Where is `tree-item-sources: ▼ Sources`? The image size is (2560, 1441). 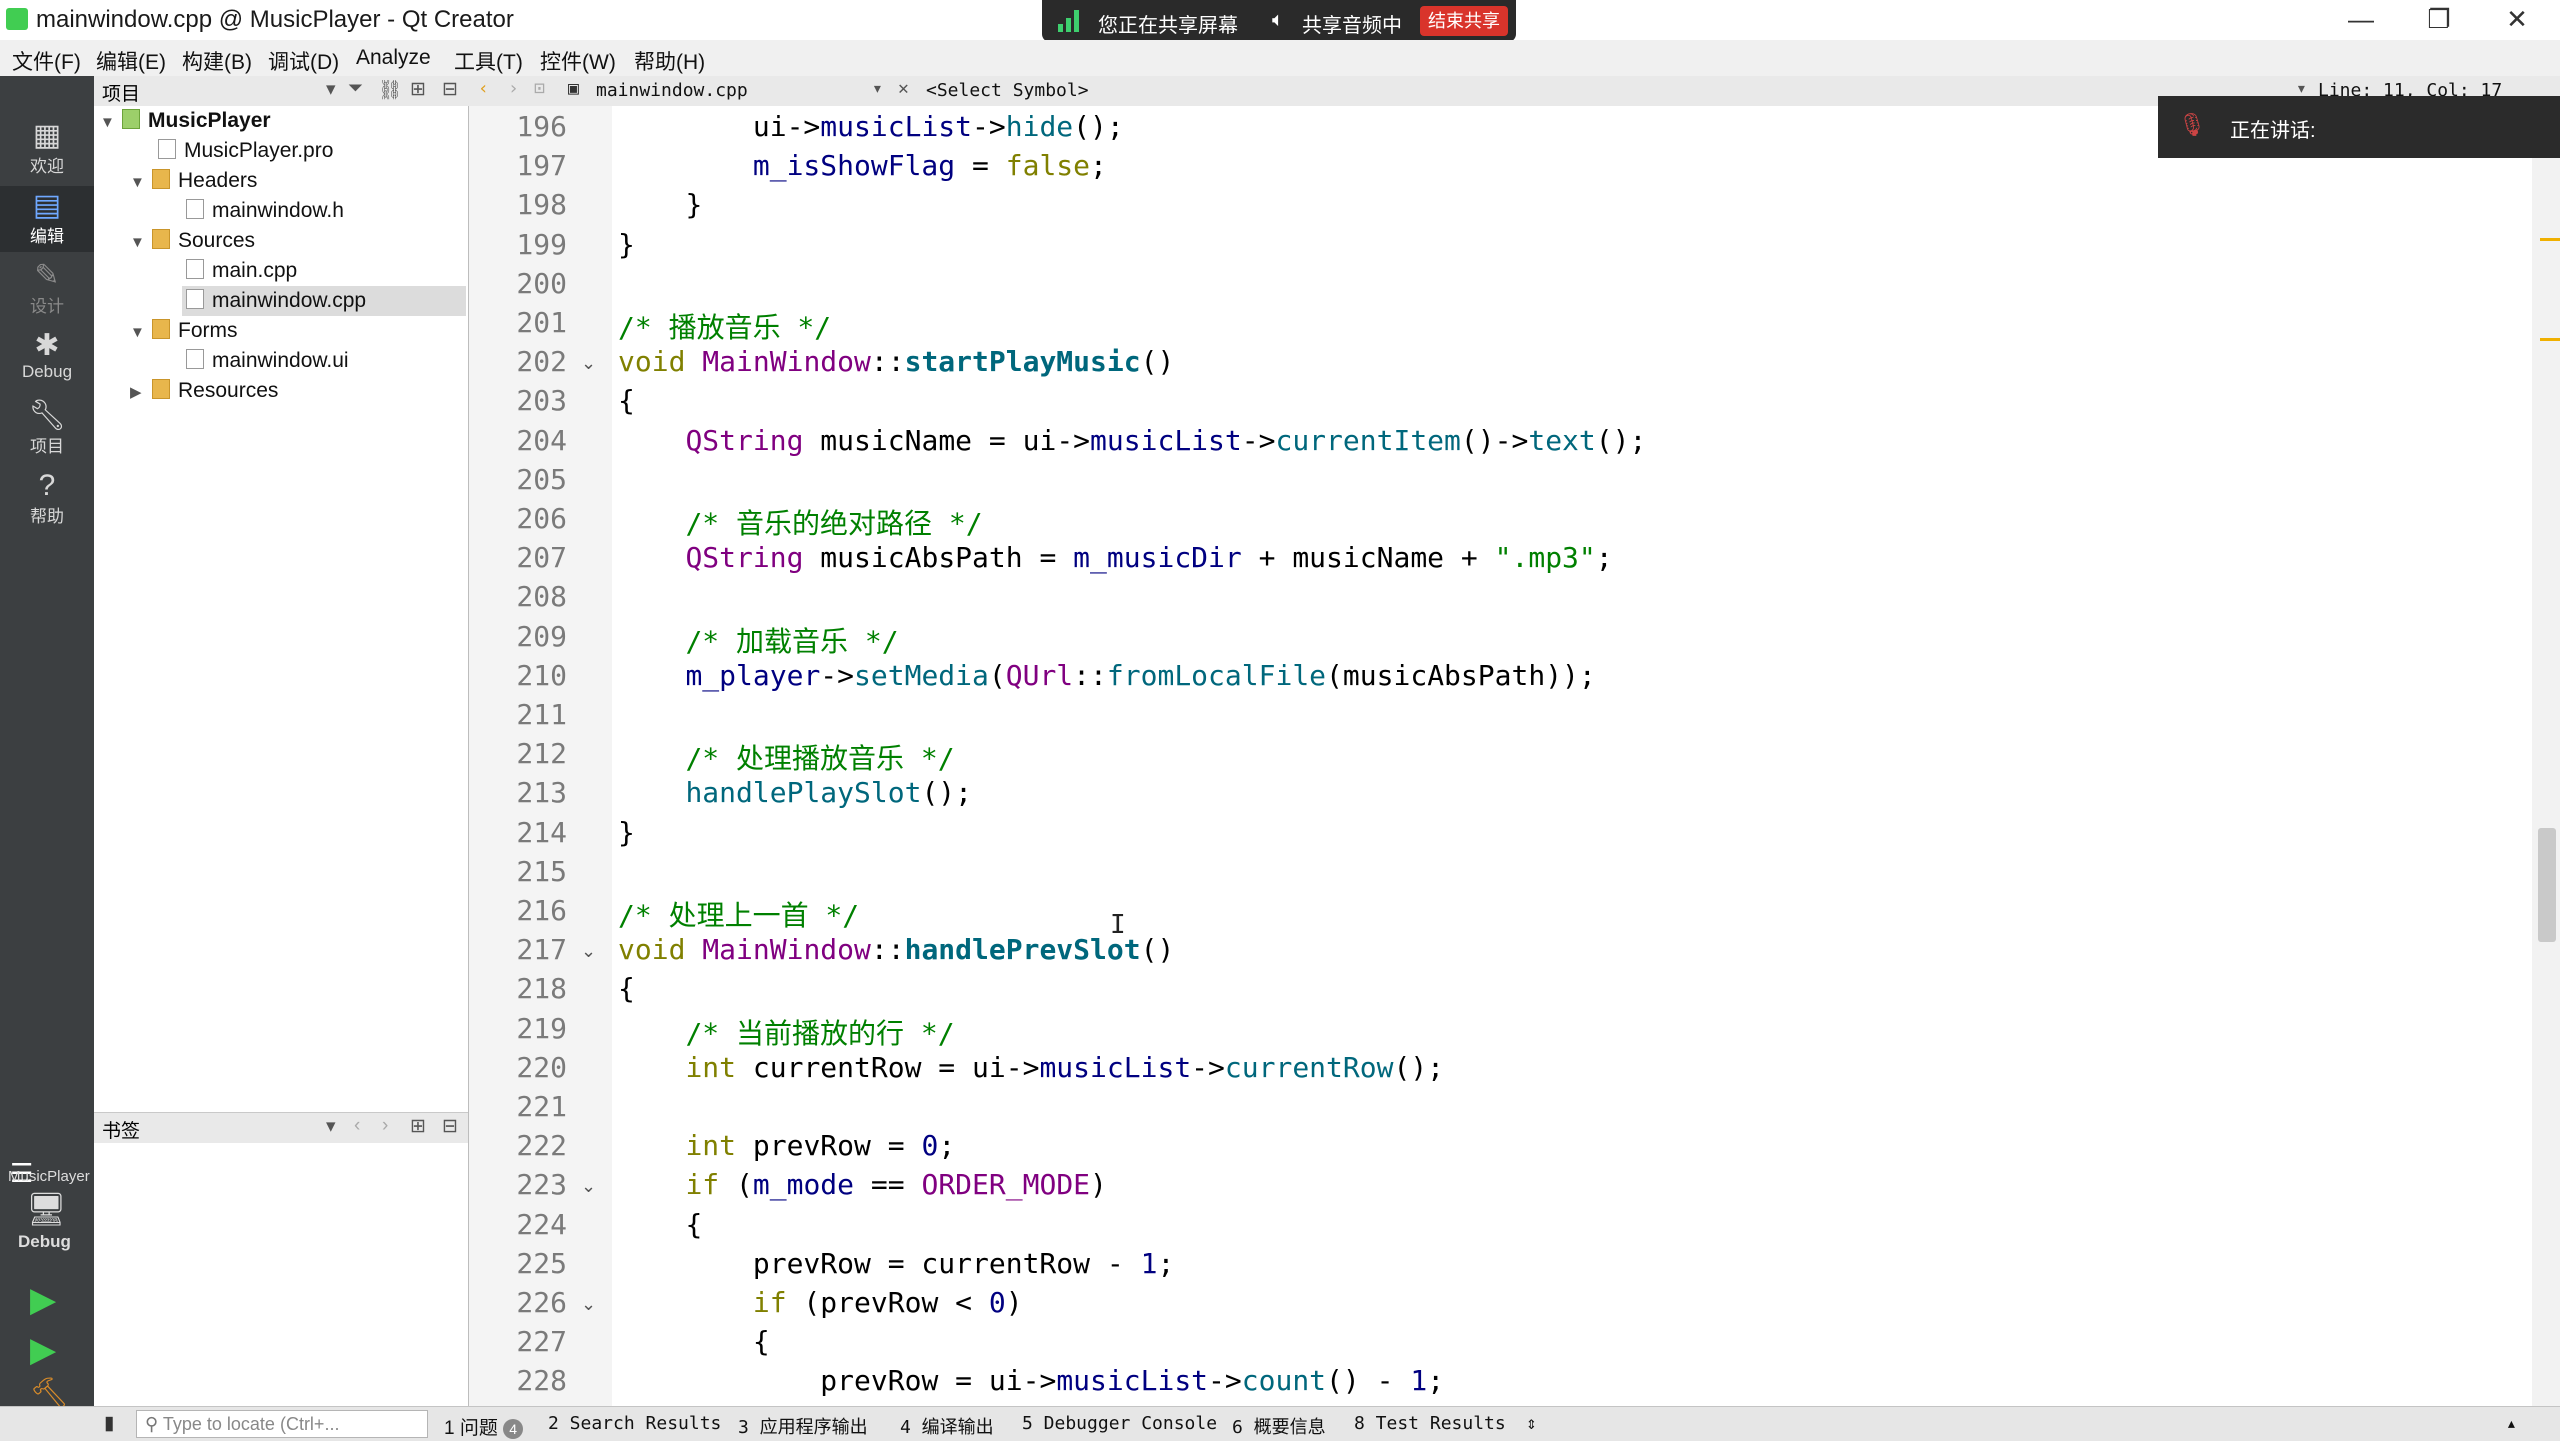
tree-item-sources: ▼ Sources is located at coordinates (192, 241).